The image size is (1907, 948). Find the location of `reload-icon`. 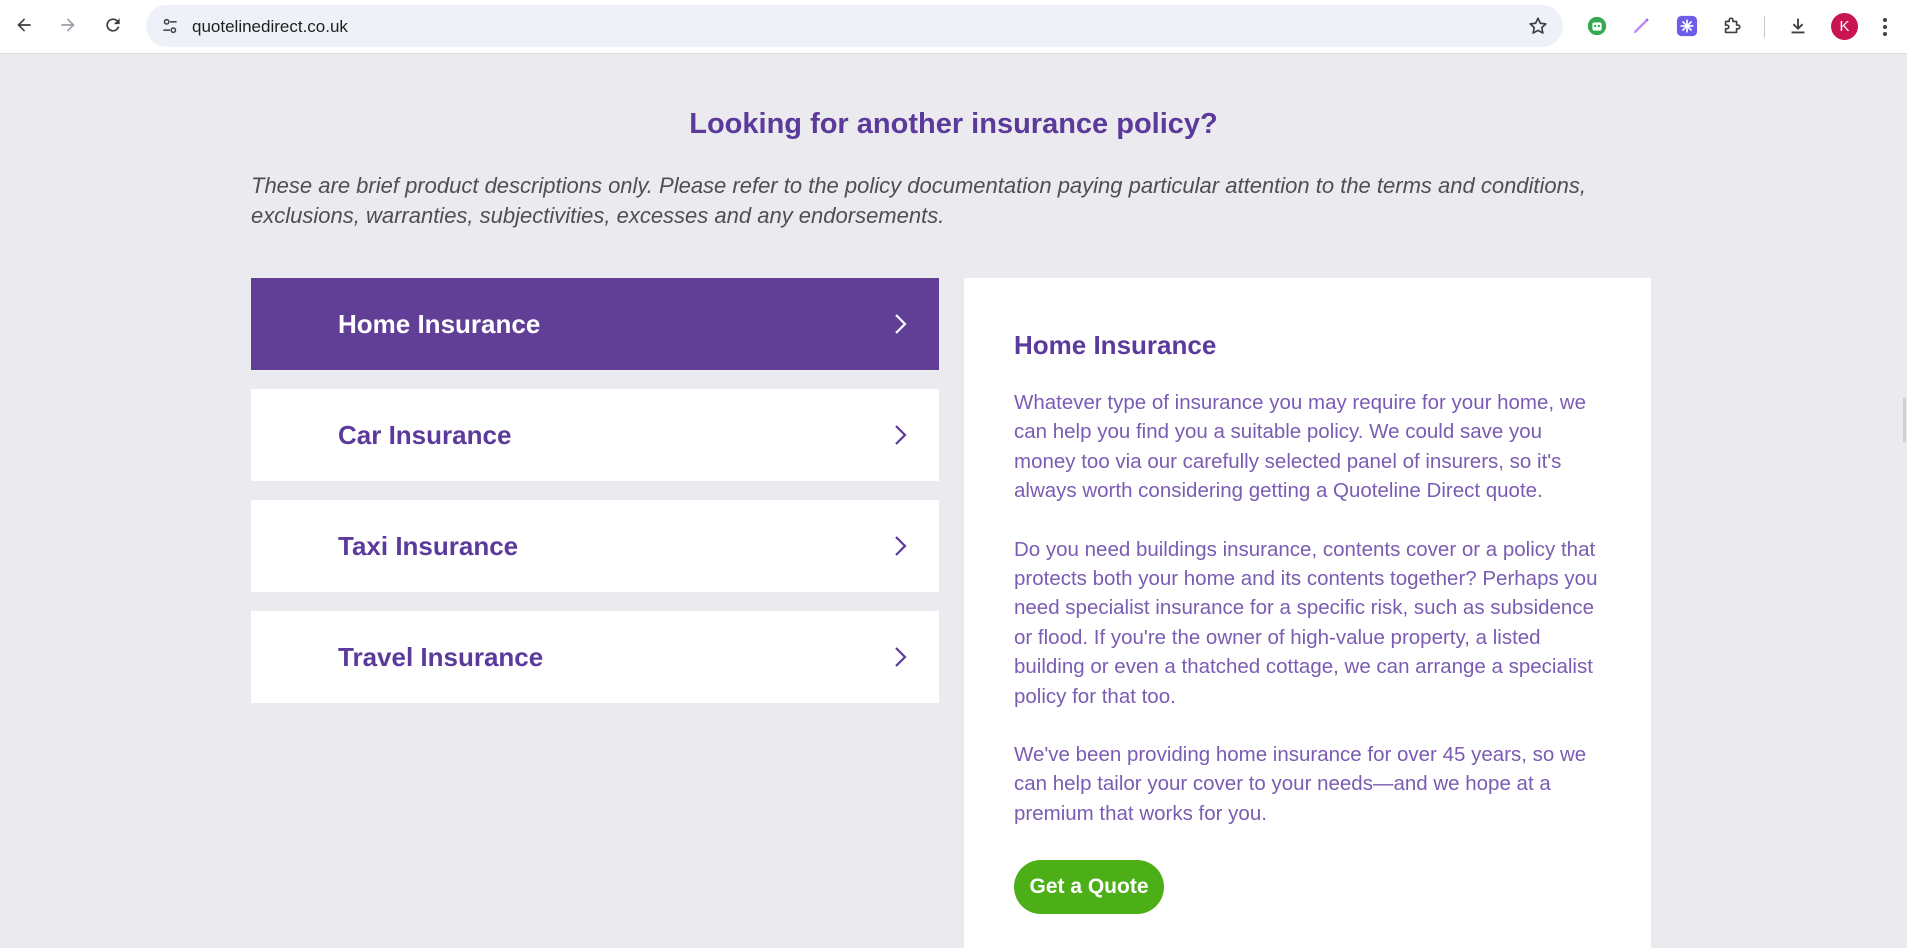

reload-icon is located at coordinates (113, 25).